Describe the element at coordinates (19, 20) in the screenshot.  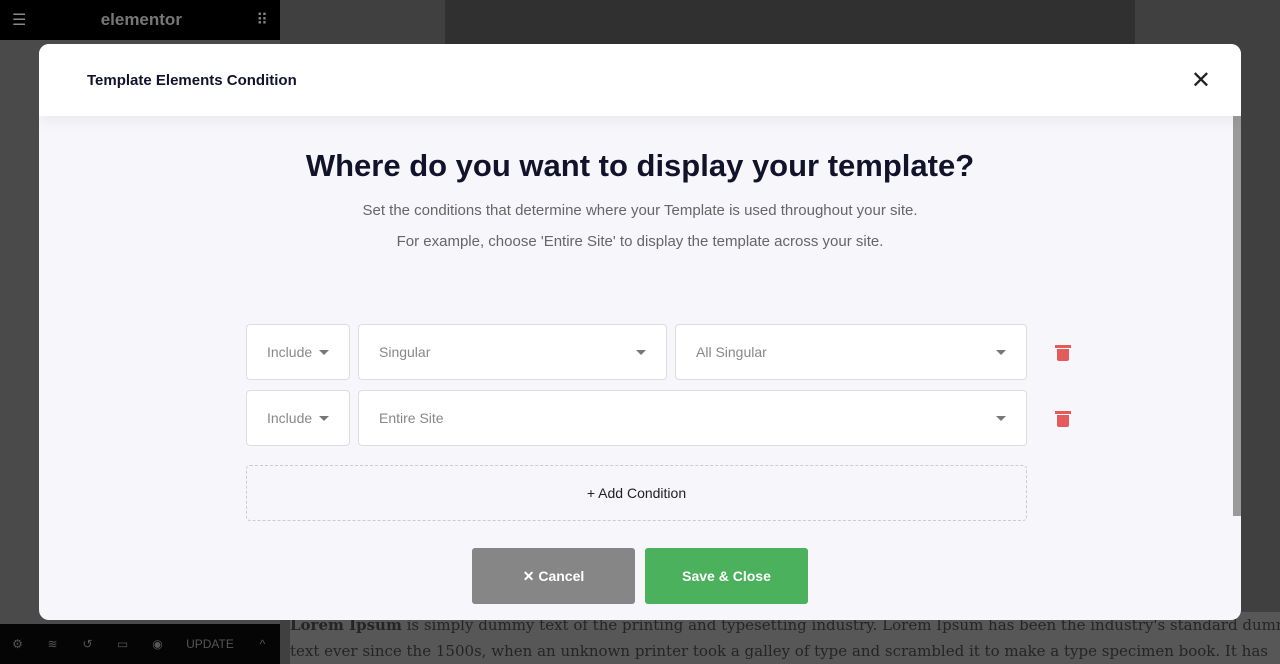
I see `hamburger-icon: ☰` at that location.